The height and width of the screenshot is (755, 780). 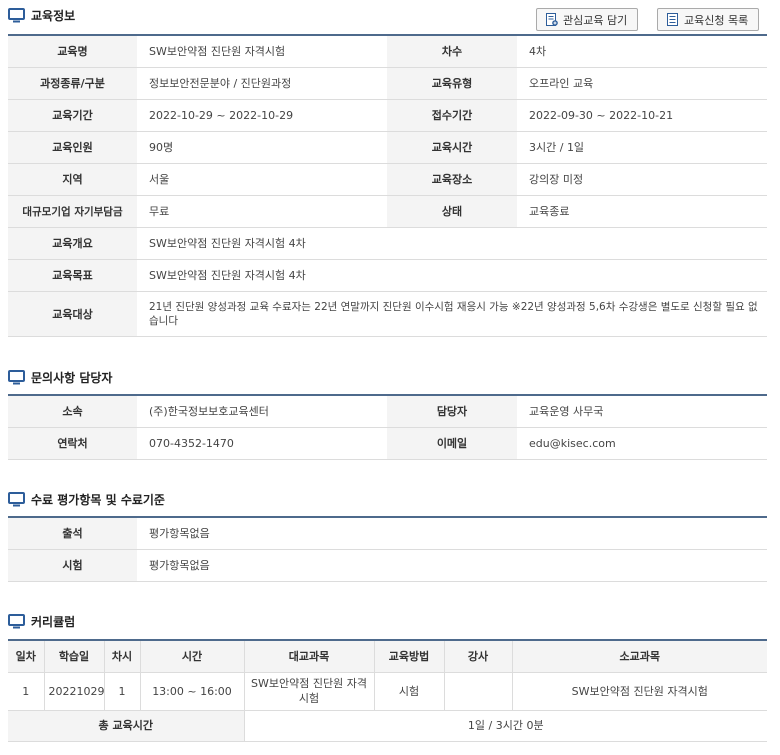 I want to click on instructor-cell, so click(x=478, y=691).